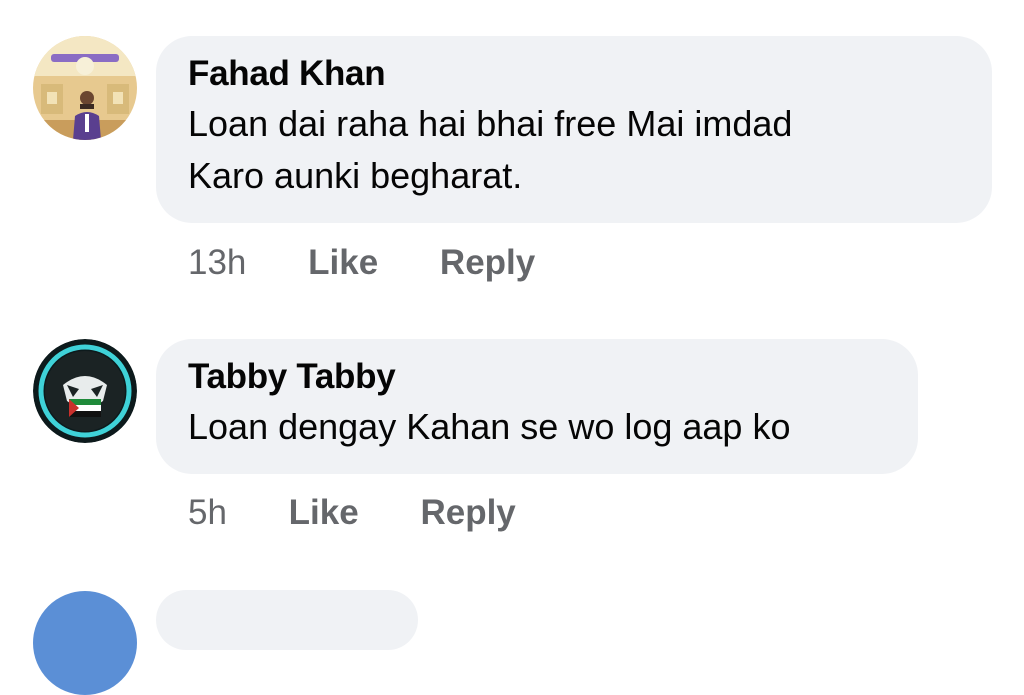 The width and height of the screenshot is (1024, 695). I want to click on avatar-fahad-khan, so click(85, 88).